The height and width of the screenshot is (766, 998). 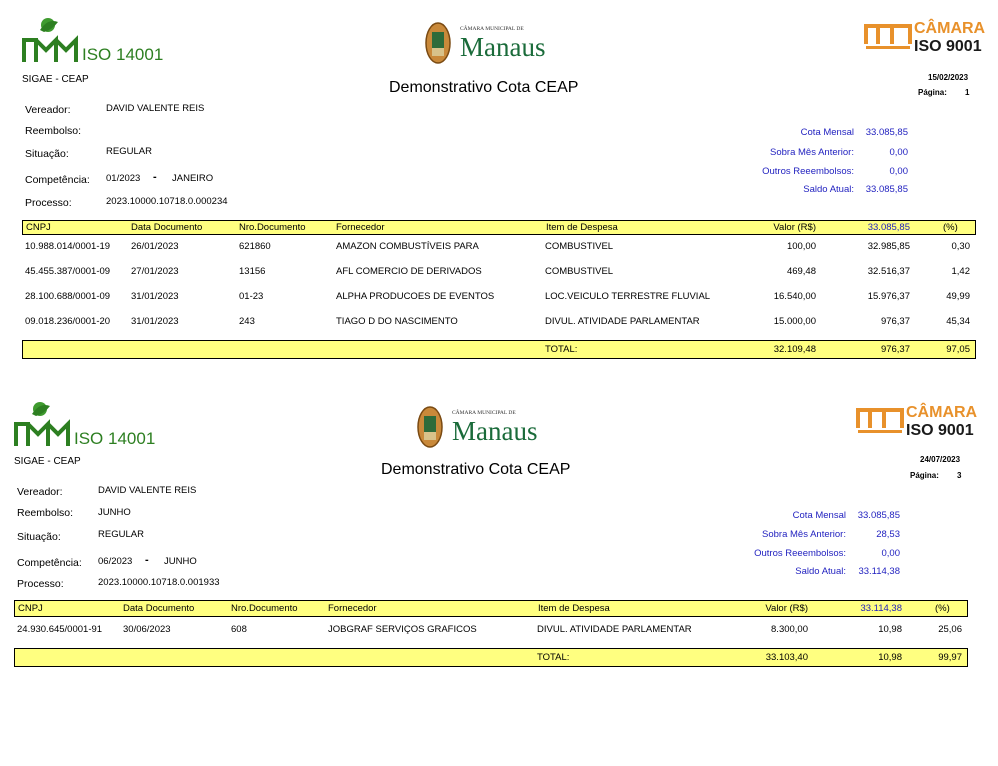 What do you see at coordinates (959, 475) in the screenshot?
I see `page-number: 3` at bounding box center [959, 475].